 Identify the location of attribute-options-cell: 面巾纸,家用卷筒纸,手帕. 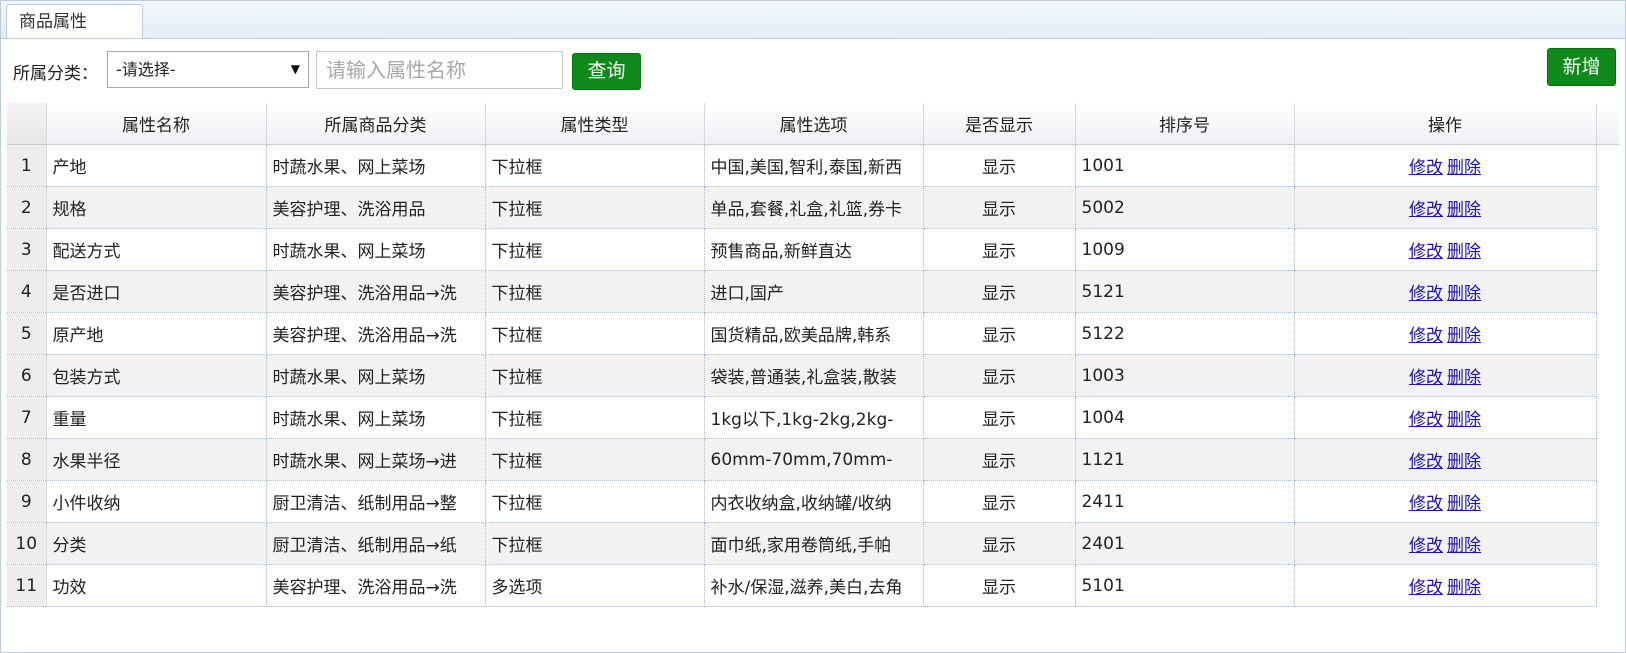
(814, 543).